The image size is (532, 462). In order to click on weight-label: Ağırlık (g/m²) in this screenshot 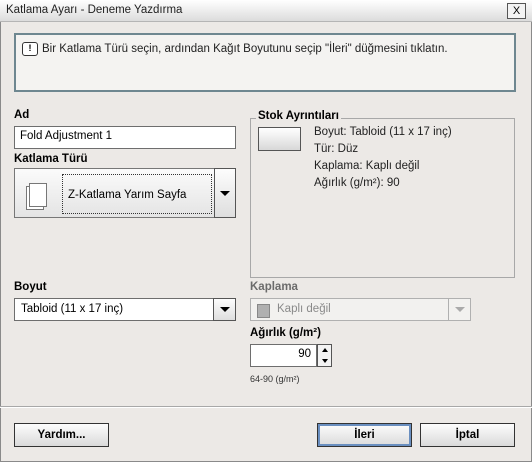, I will do `click(285, 333)`.